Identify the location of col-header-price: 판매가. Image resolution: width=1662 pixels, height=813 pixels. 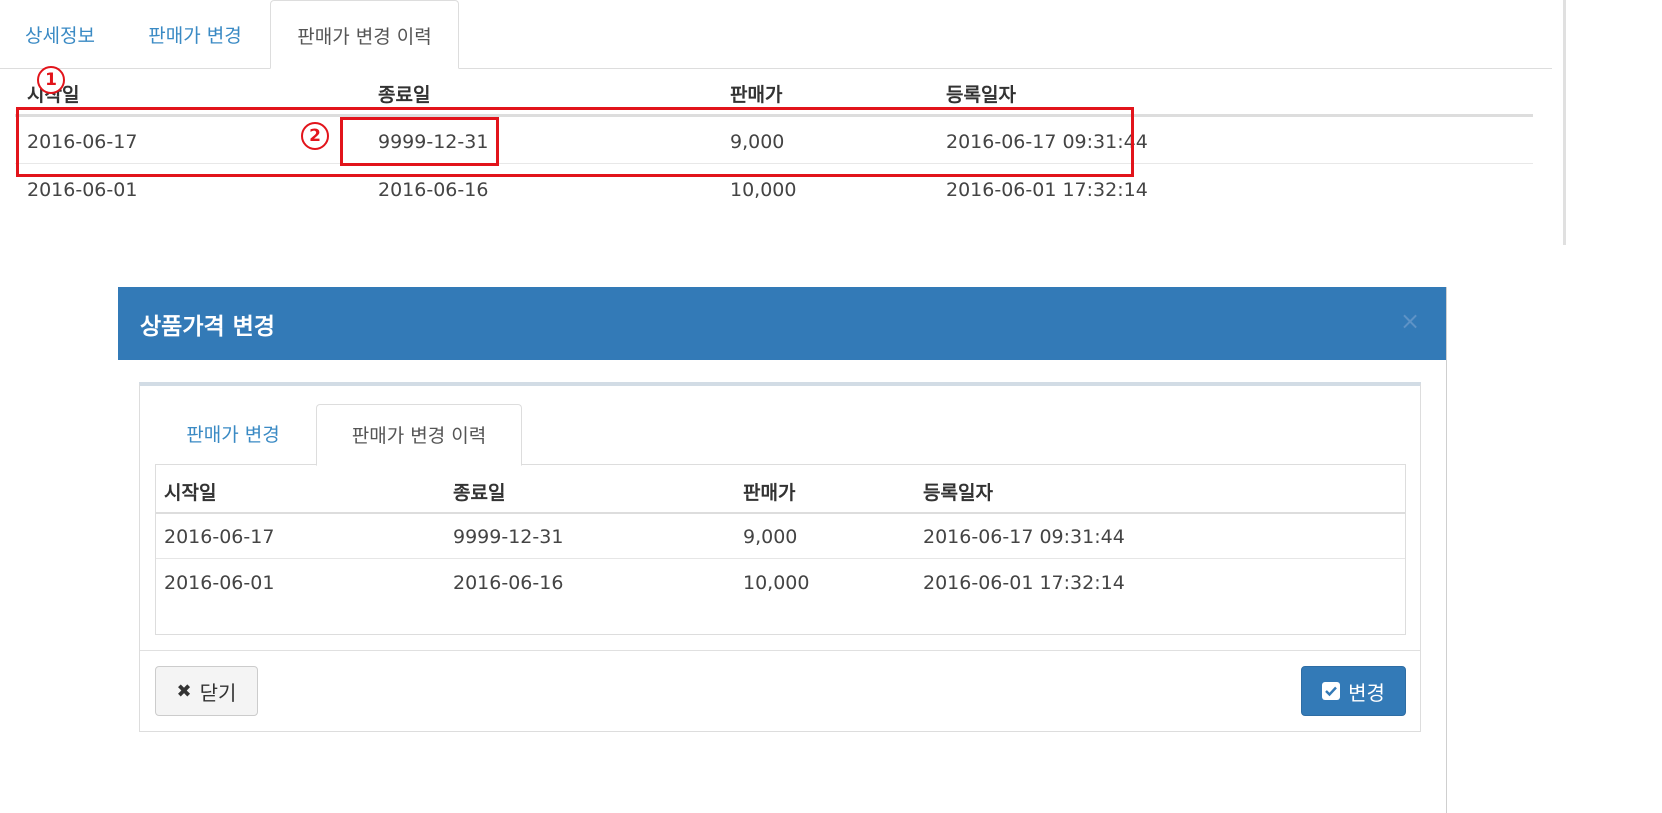
(756, 95).